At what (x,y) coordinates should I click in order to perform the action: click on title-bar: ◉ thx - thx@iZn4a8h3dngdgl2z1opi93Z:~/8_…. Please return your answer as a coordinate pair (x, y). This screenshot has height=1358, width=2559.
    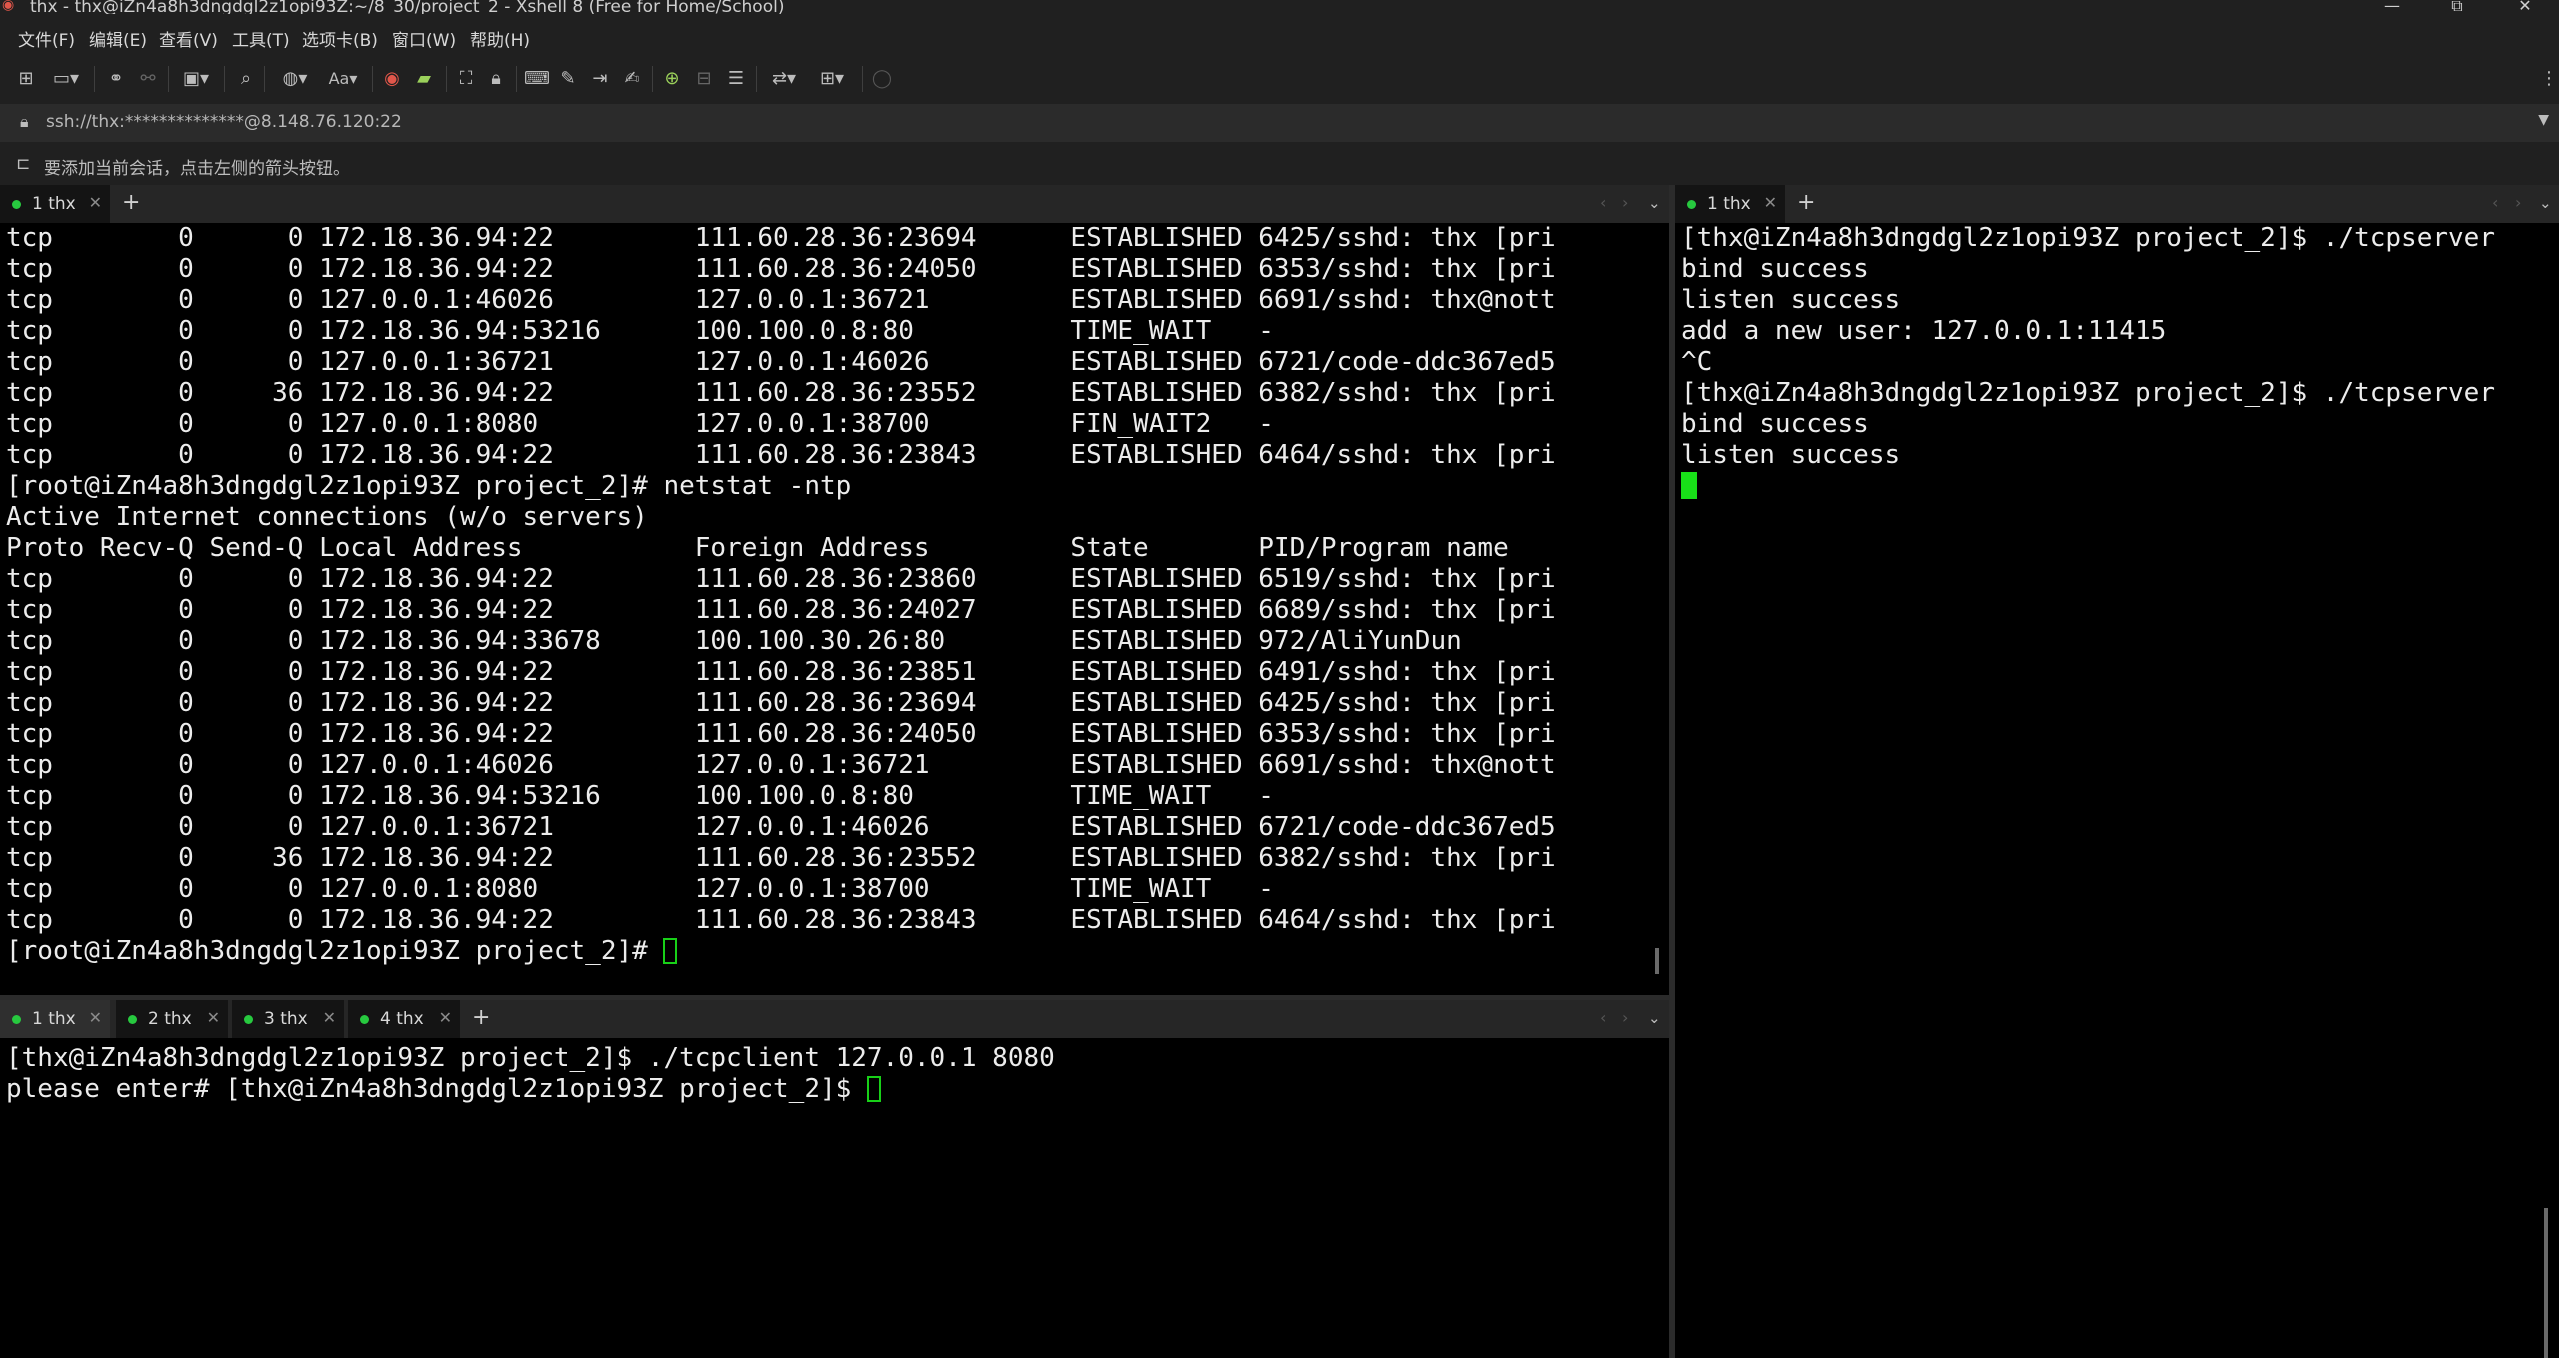
    Looking at the image, I should click on (1279, 8).